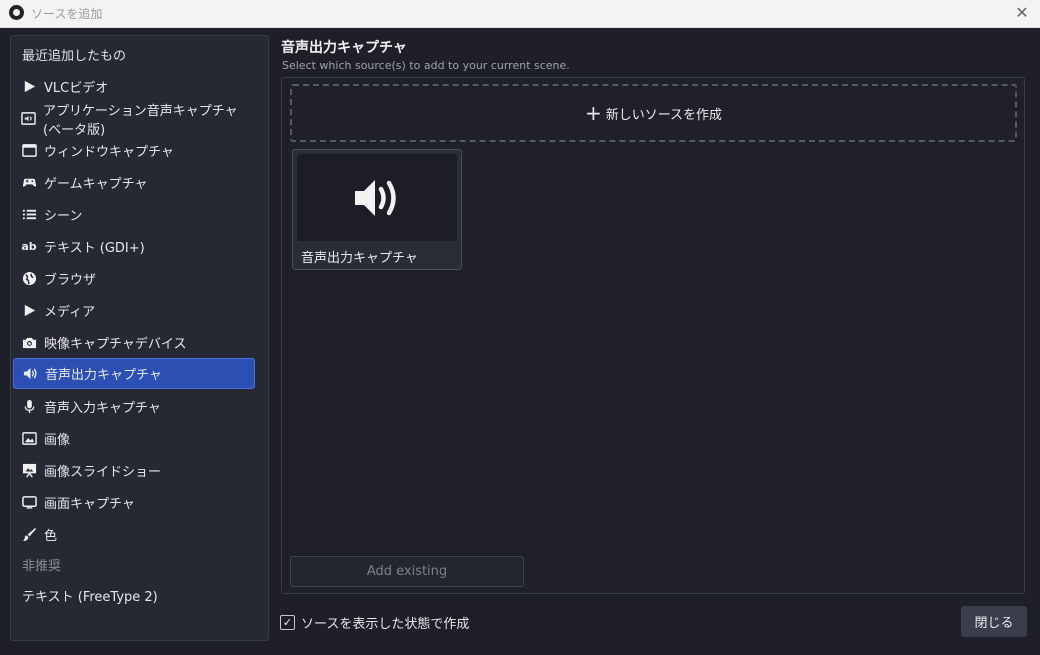 This screenshot has height=655, width=1040. Describe the element at coordinates (57, 440) in the screenshot. I see `sidebar-item-label: 画像` at that location.